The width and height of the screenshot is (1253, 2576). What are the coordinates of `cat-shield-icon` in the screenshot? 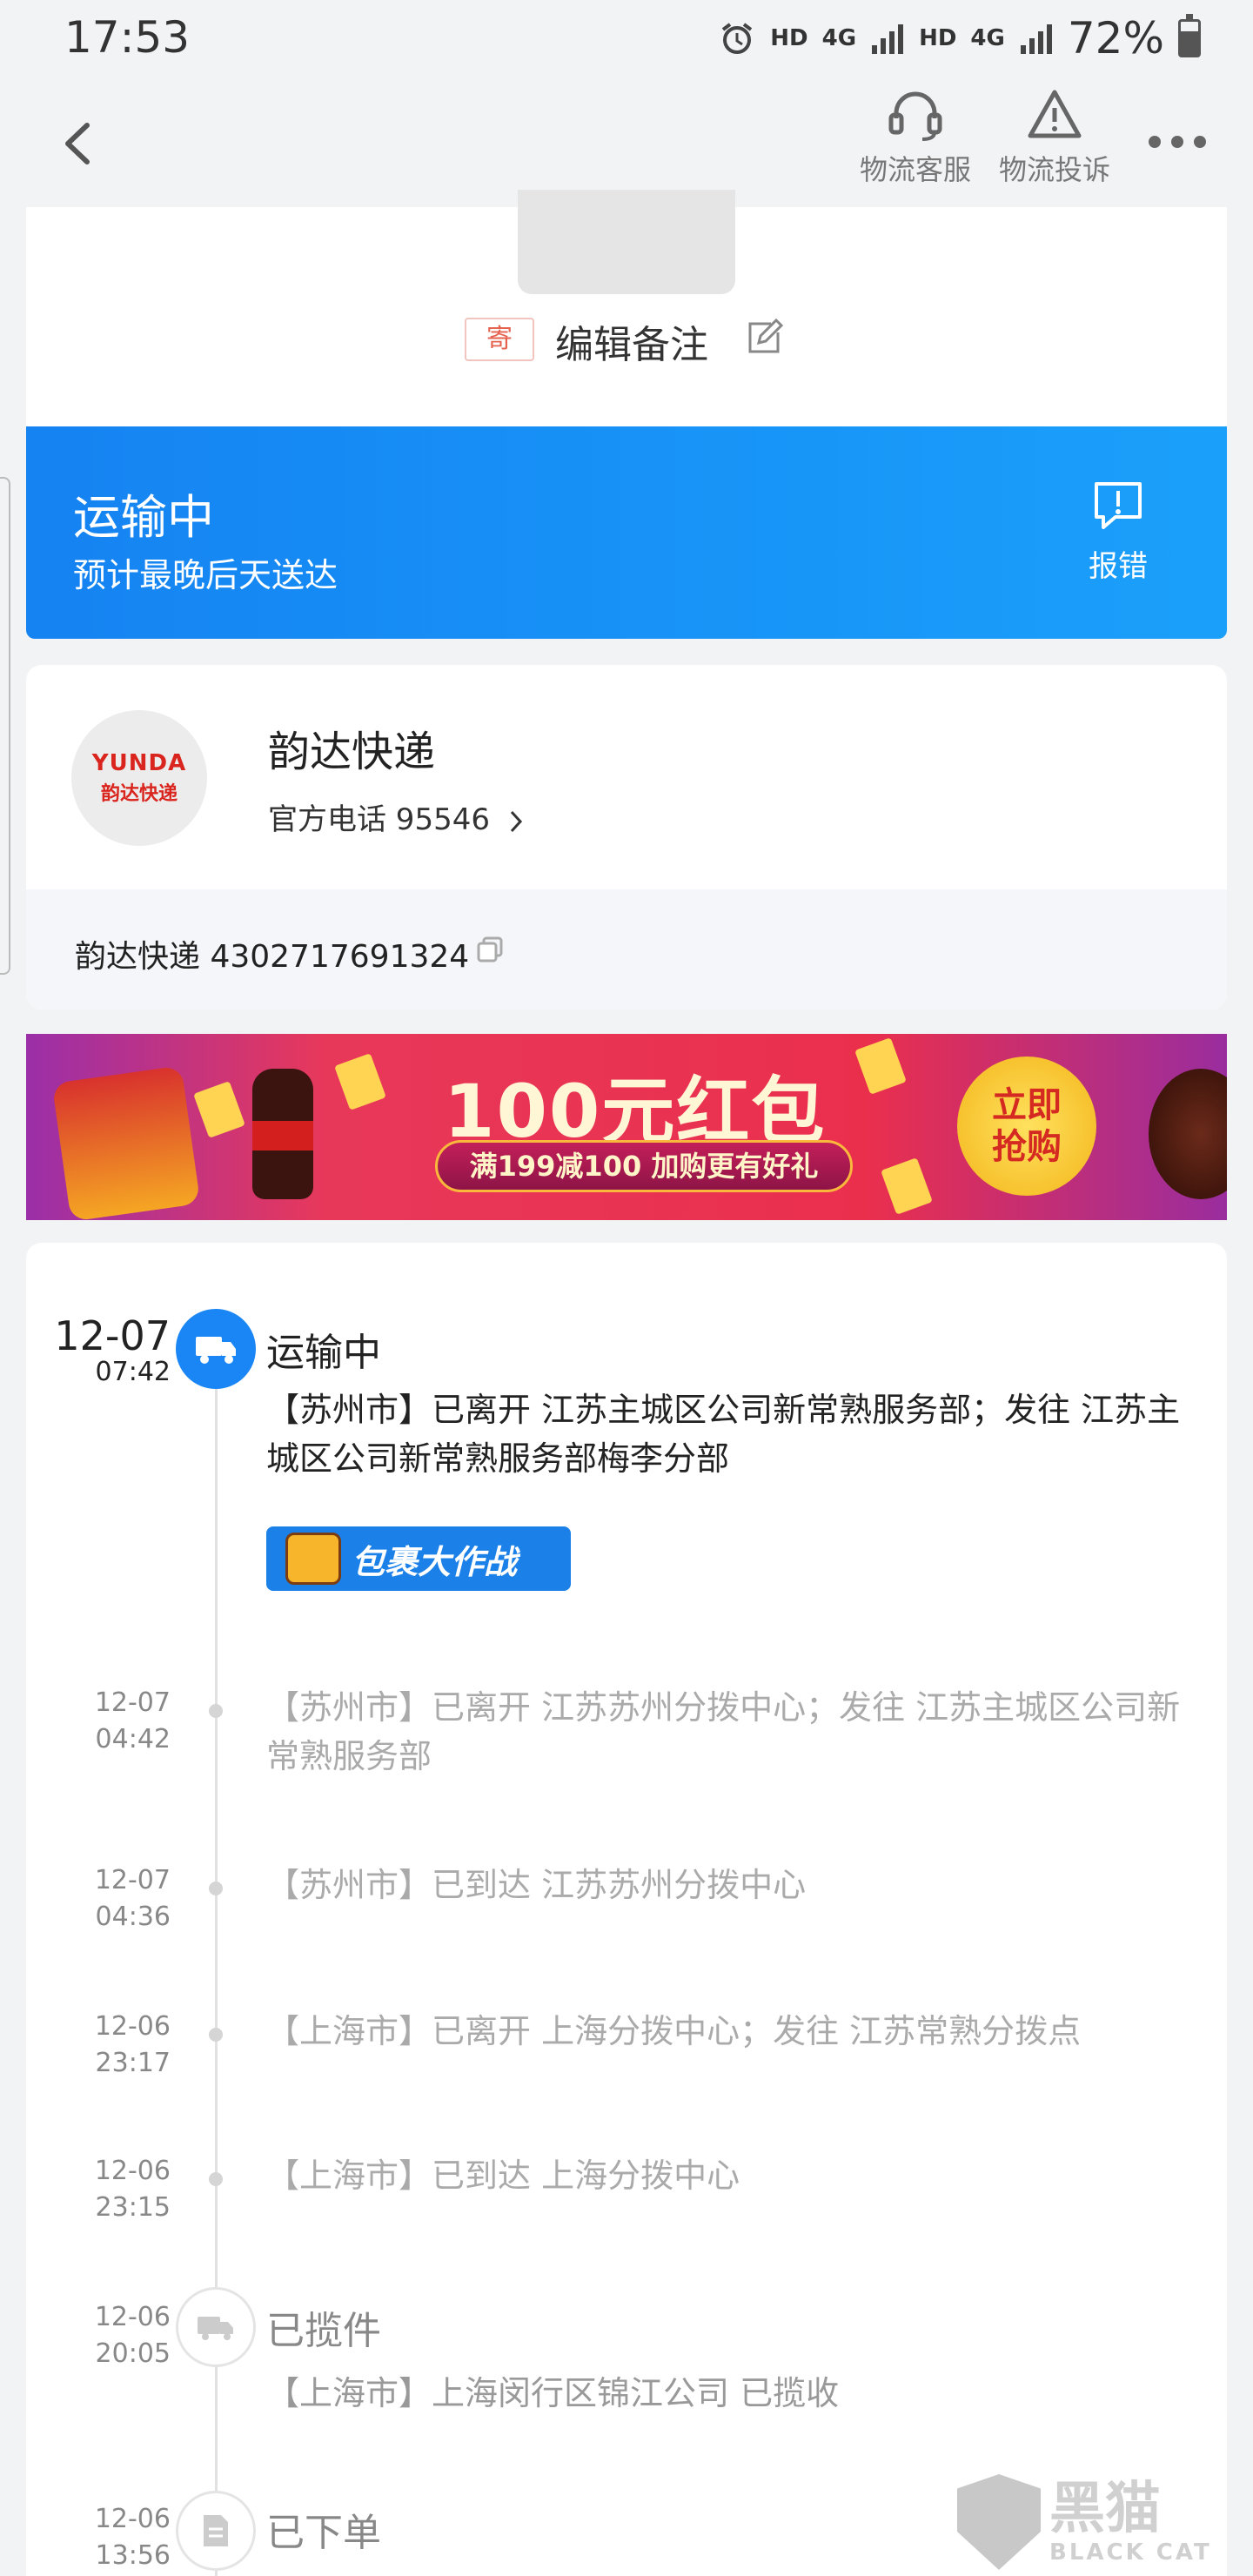 It's located at (999, 2522).